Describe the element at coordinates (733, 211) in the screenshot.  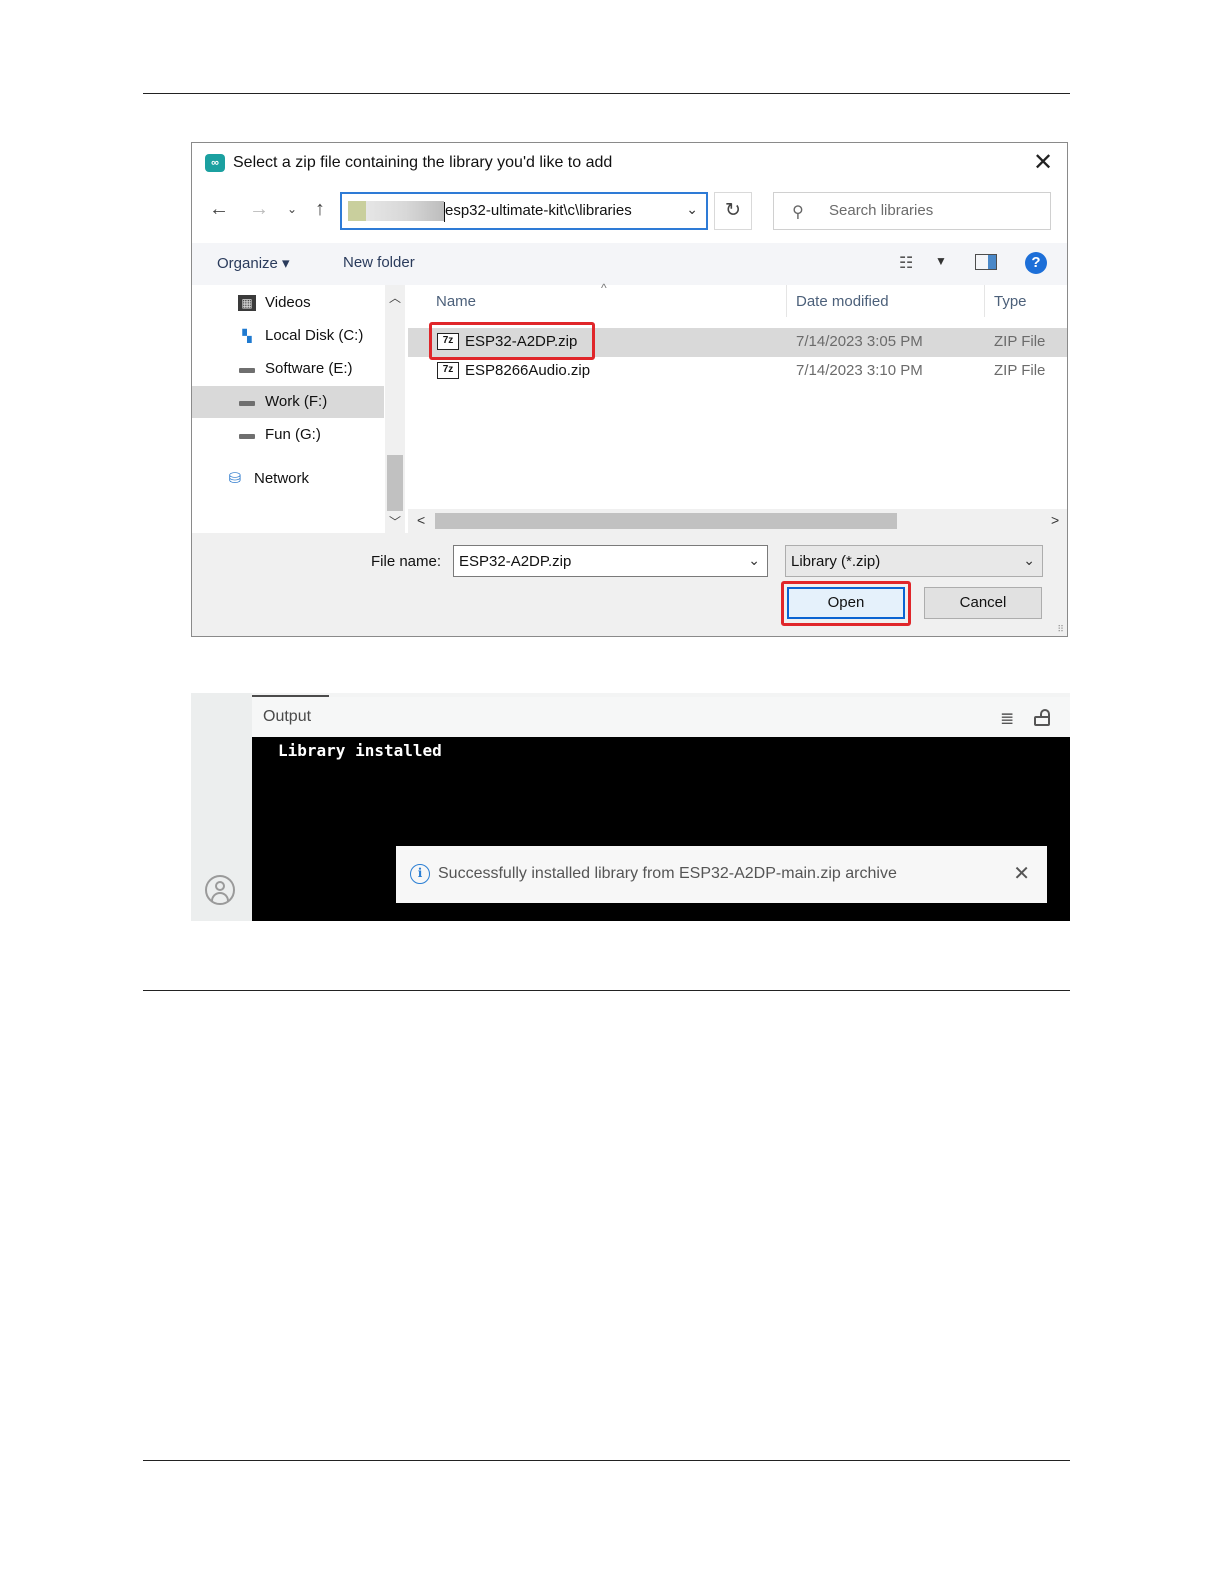
I see `refresh-icon: ↻` at that location.